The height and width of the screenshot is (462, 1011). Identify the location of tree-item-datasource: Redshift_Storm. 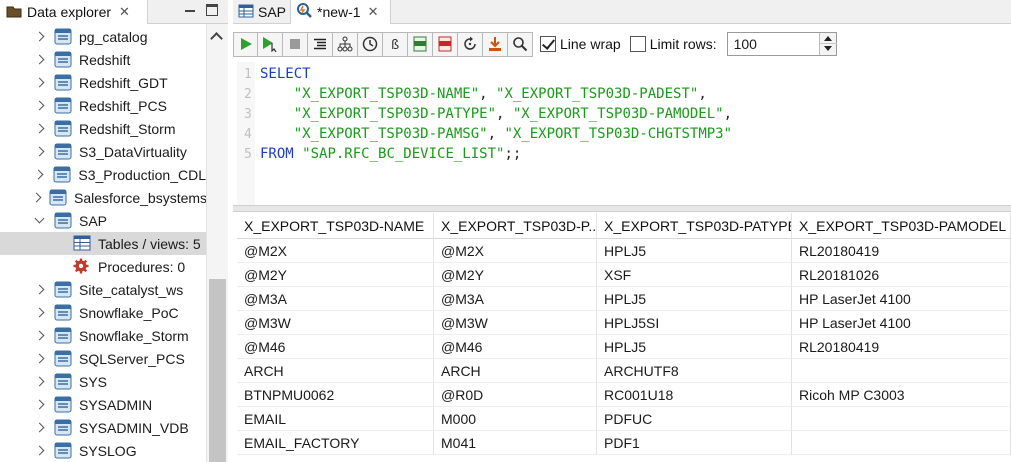
(103, 128).